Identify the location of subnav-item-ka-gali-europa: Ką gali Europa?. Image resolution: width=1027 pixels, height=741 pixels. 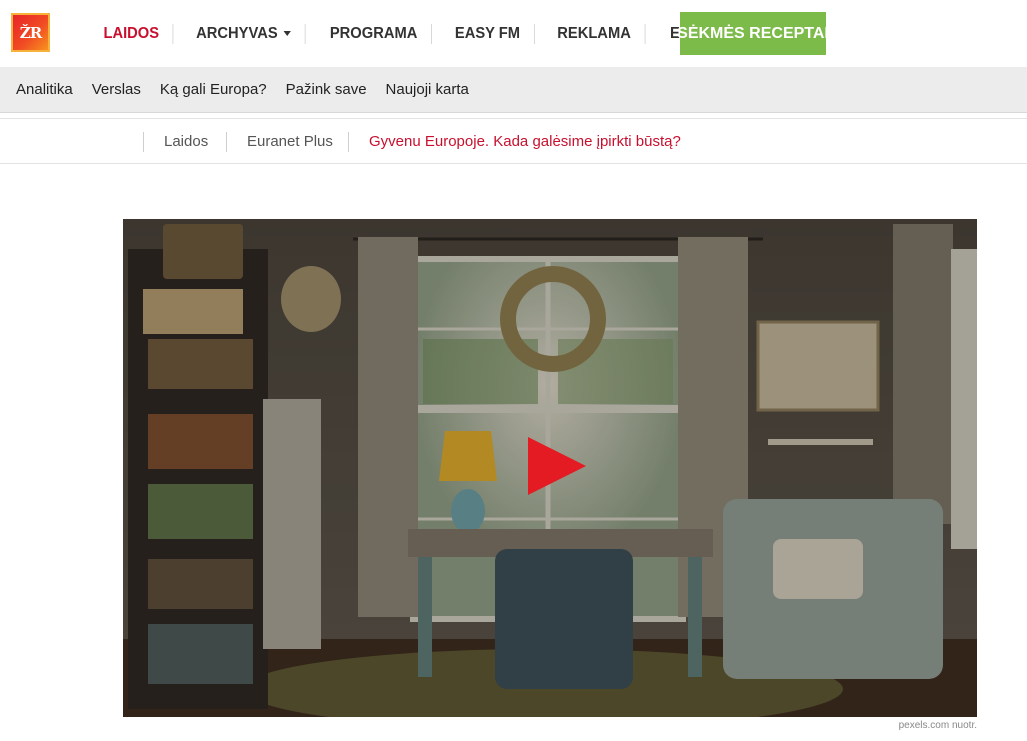
(213, 89).